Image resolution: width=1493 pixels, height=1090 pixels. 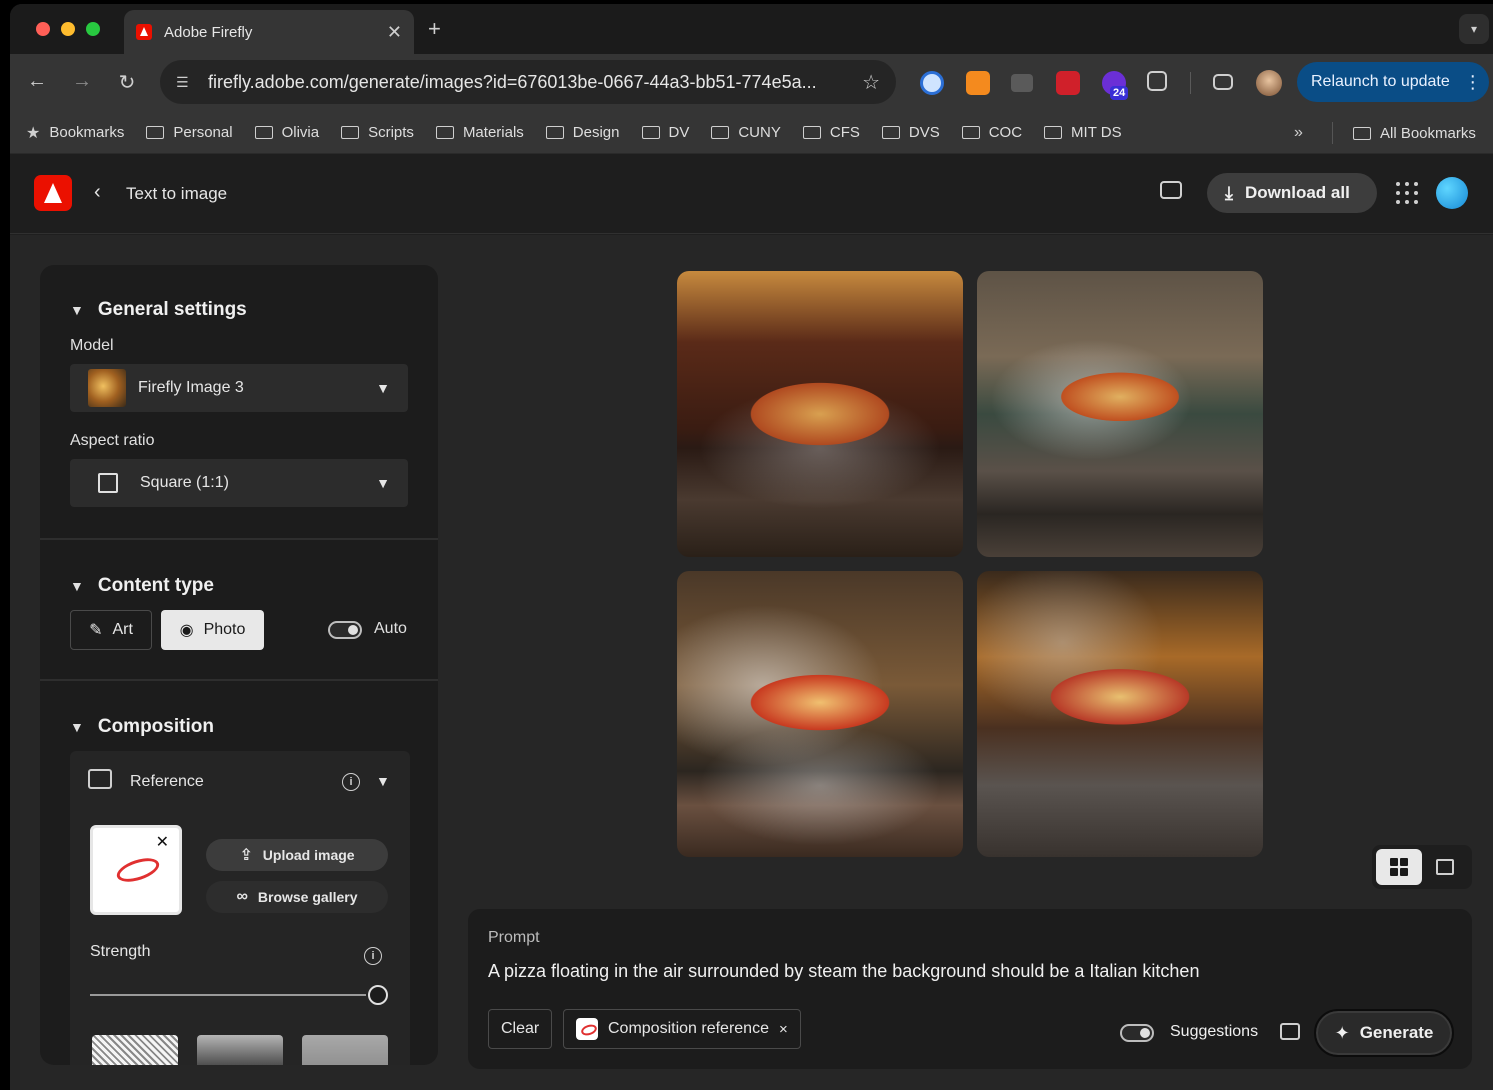 What do you see at coordinates (1137, 1033) in the screenshot?
I see `suggestions-toggle` at bounding box center [1137, 1033].